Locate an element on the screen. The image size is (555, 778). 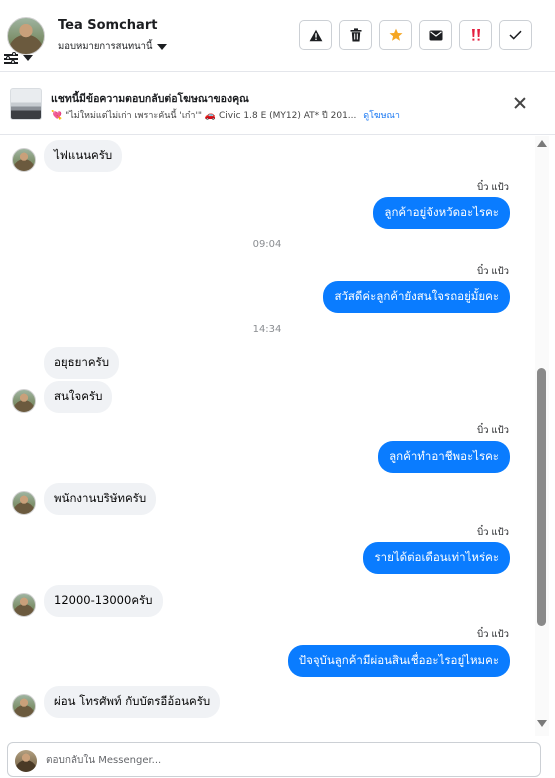
envelope-icon is located at coordinates (435, 35).